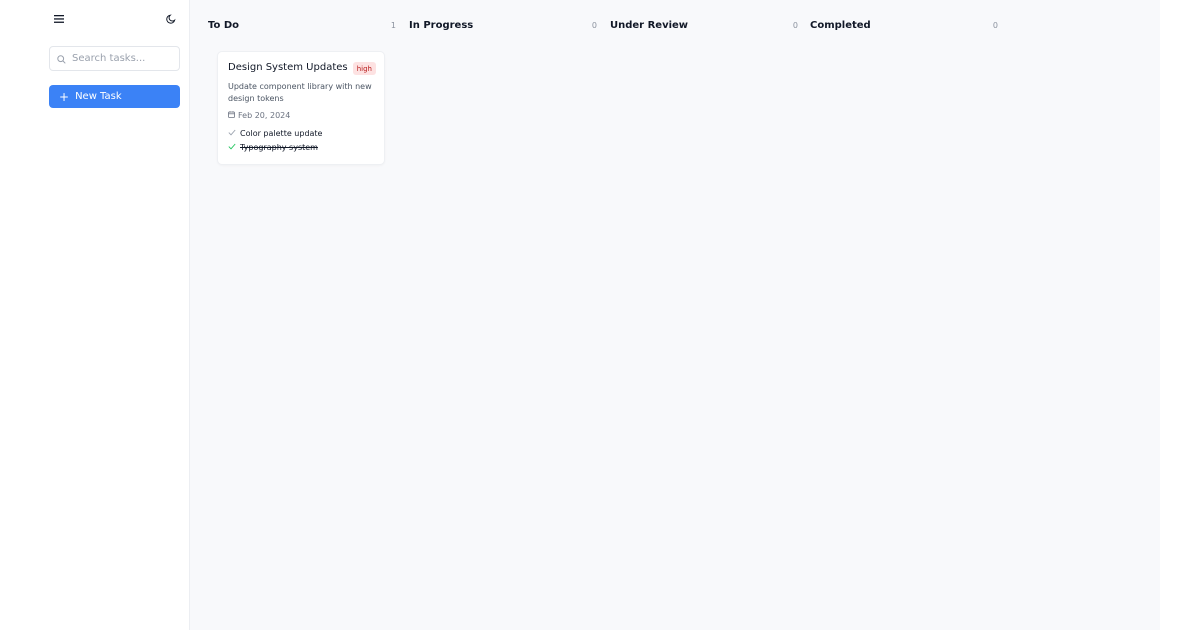 The width and height of the screenshot is (1200, 630). What do you see at coordinates (171, 19) in the screenshot?
I see `moon-icon` at bounding box center [171, 19].